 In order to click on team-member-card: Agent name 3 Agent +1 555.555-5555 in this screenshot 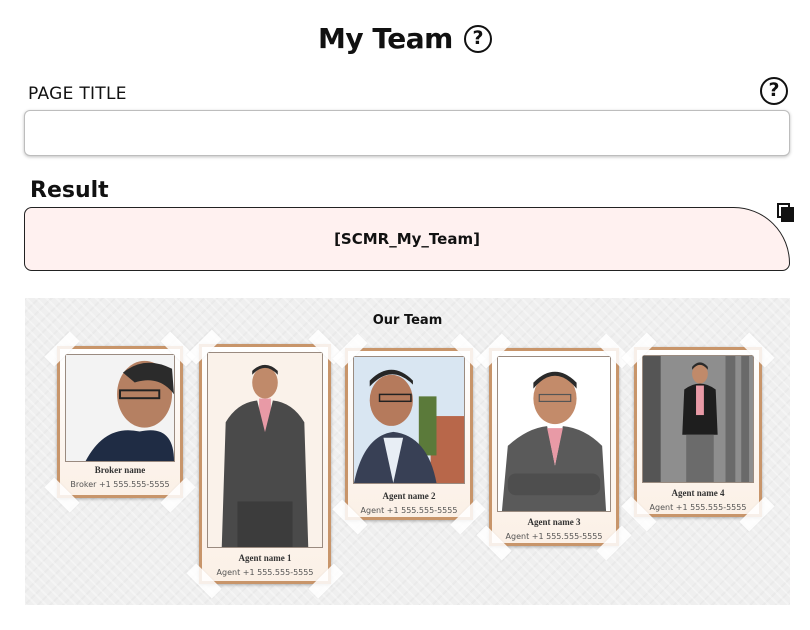, I will do `click(554, 447)`.